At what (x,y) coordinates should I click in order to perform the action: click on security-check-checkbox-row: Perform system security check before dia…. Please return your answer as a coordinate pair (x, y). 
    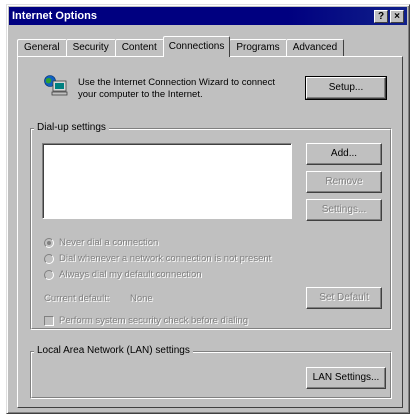
    Looking at the image, I should click on (146, 320).